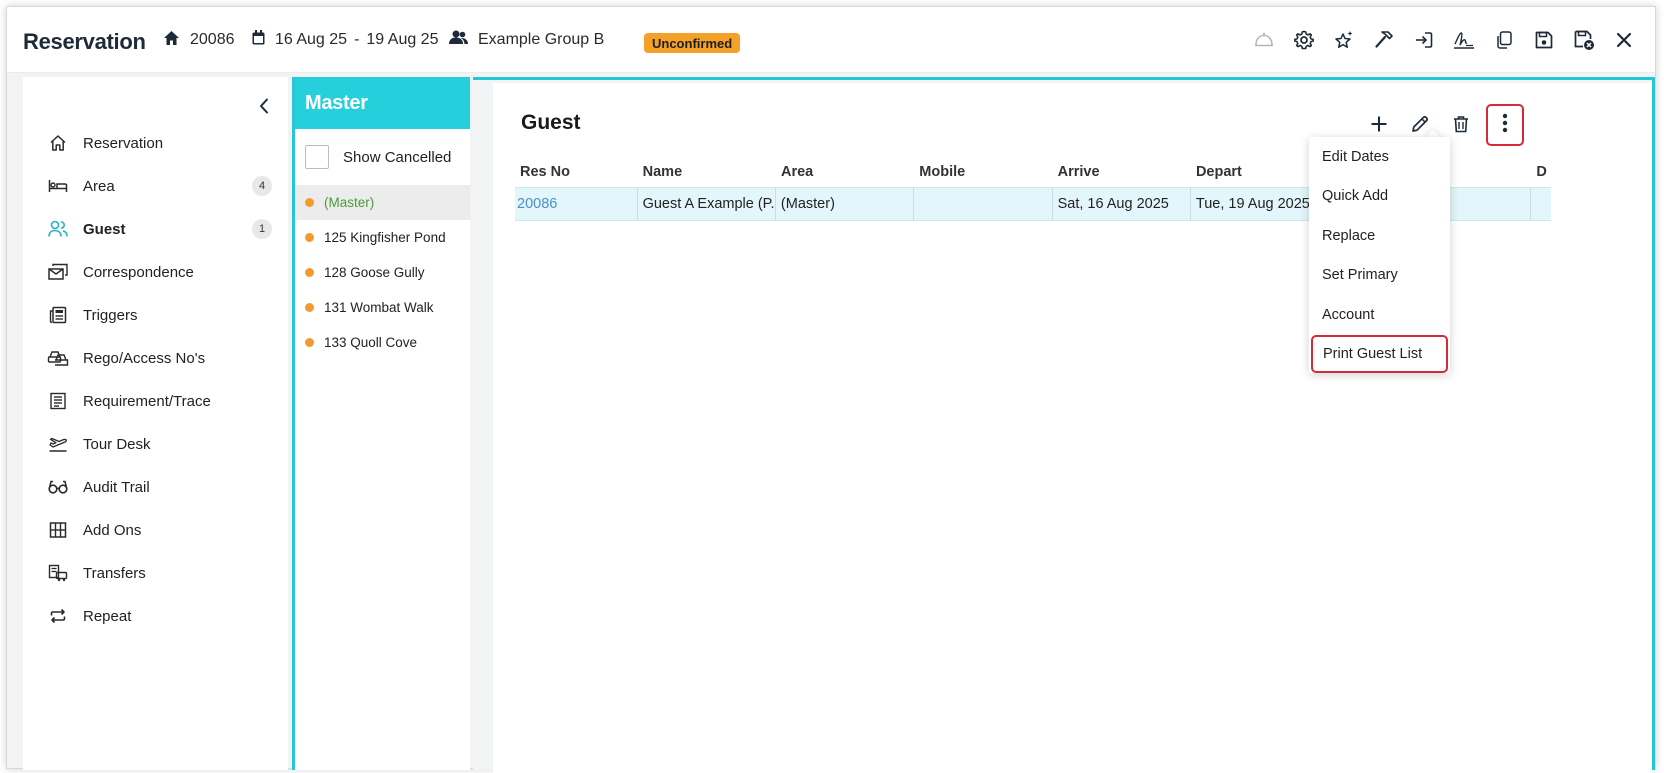  What do you see at coordinates (983, 172) in the screenshot?
I see `column-header: Mobile` at bounding box center [983, 172].